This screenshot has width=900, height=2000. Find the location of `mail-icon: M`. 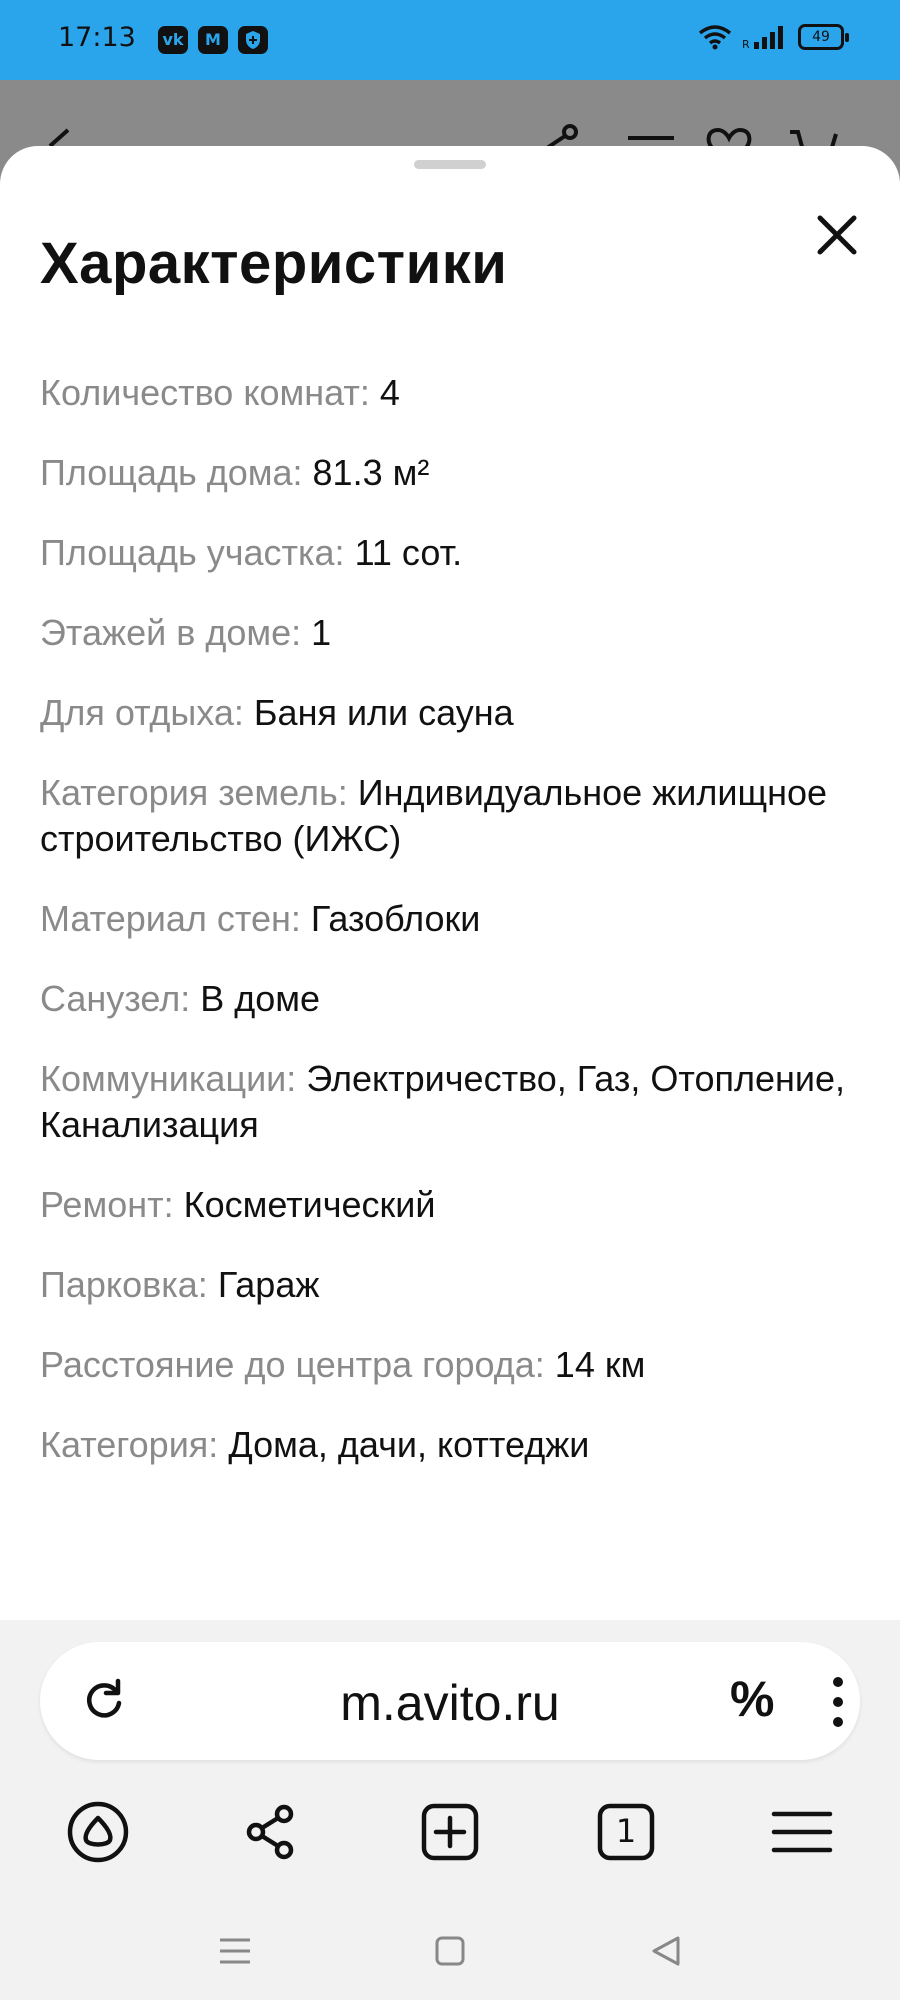

mail-icon: M is located at coordinates (213, 40).